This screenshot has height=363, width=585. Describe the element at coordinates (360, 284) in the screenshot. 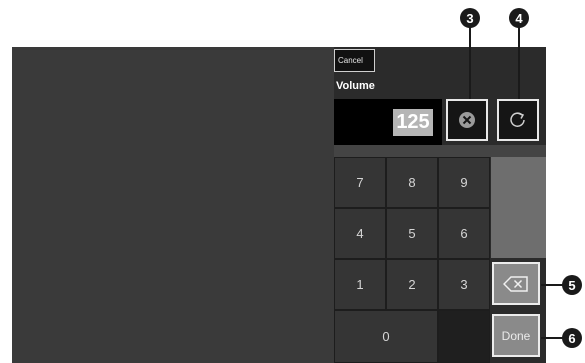

I see `key-1: 1` at that location.